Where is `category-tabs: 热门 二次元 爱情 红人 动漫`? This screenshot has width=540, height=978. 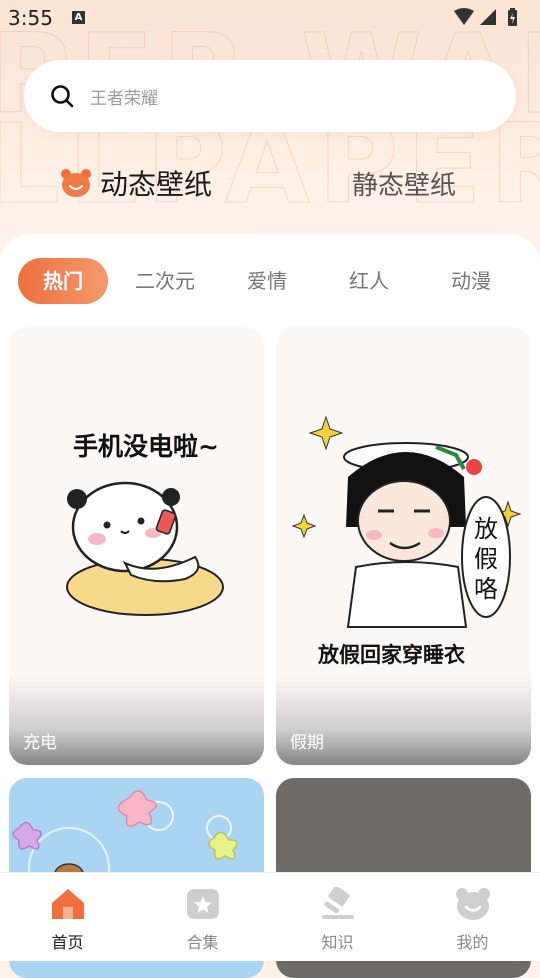
category-tabs: 热门 二次元 爱情 红人 动漫 is located at coordinates (270, 282).